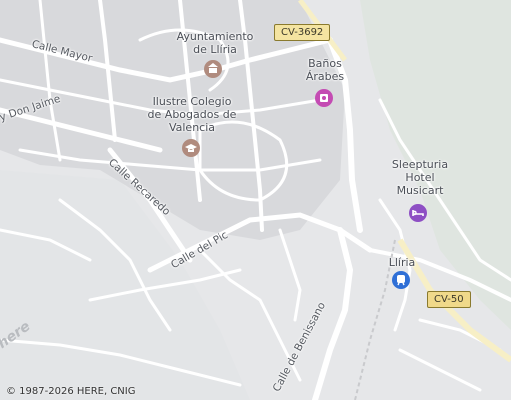  I want to click on town-hall-icon, so click(213, 69).